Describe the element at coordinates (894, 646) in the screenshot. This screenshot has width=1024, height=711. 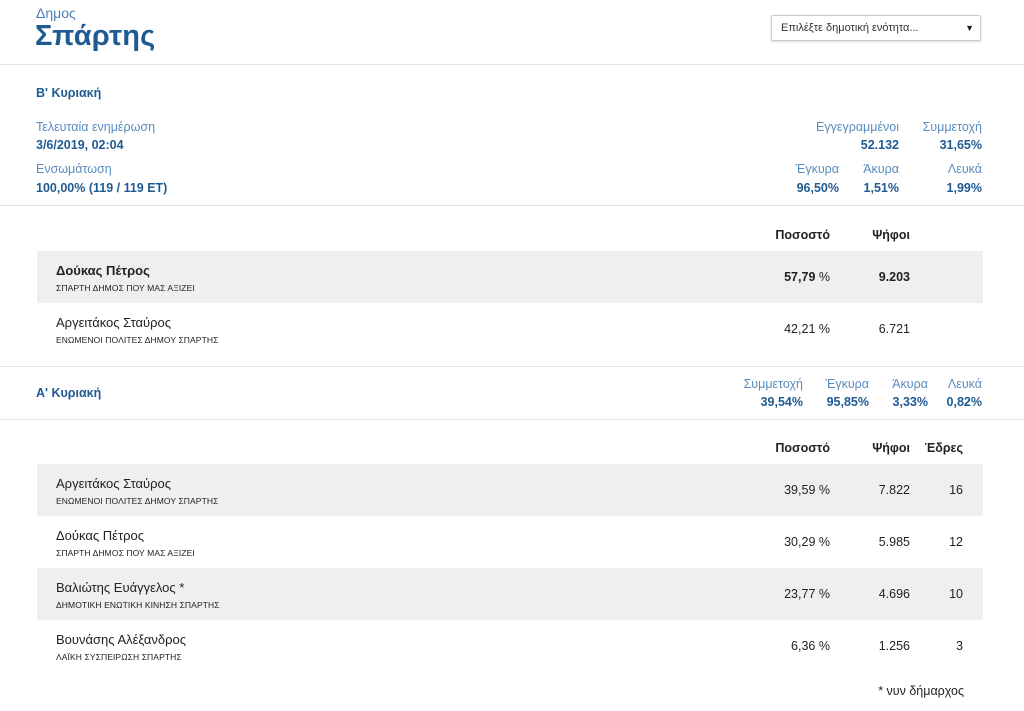
I see `votes-cell: 1.256` at that location.